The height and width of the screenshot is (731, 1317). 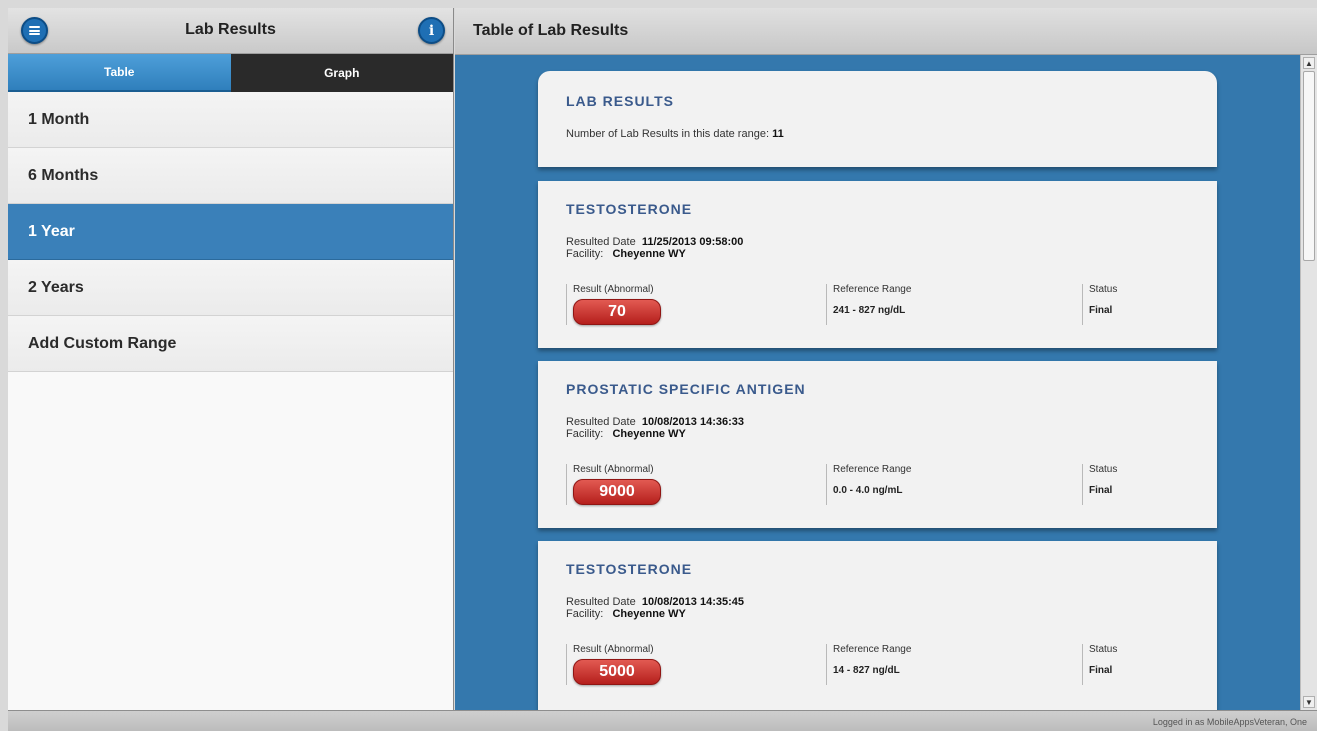 What do you see at coordinates (617, 672) in the screenshot?
I see `abnormal-result-badge: 5000` at bounding box center [617, 672].